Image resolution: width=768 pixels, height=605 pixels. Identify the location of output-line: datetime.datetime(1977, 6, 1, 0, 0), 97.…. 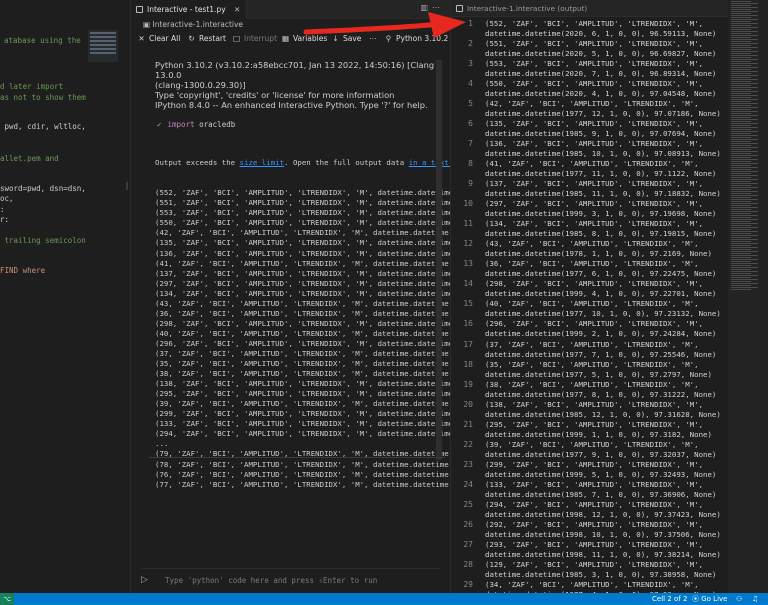
(601, 274).